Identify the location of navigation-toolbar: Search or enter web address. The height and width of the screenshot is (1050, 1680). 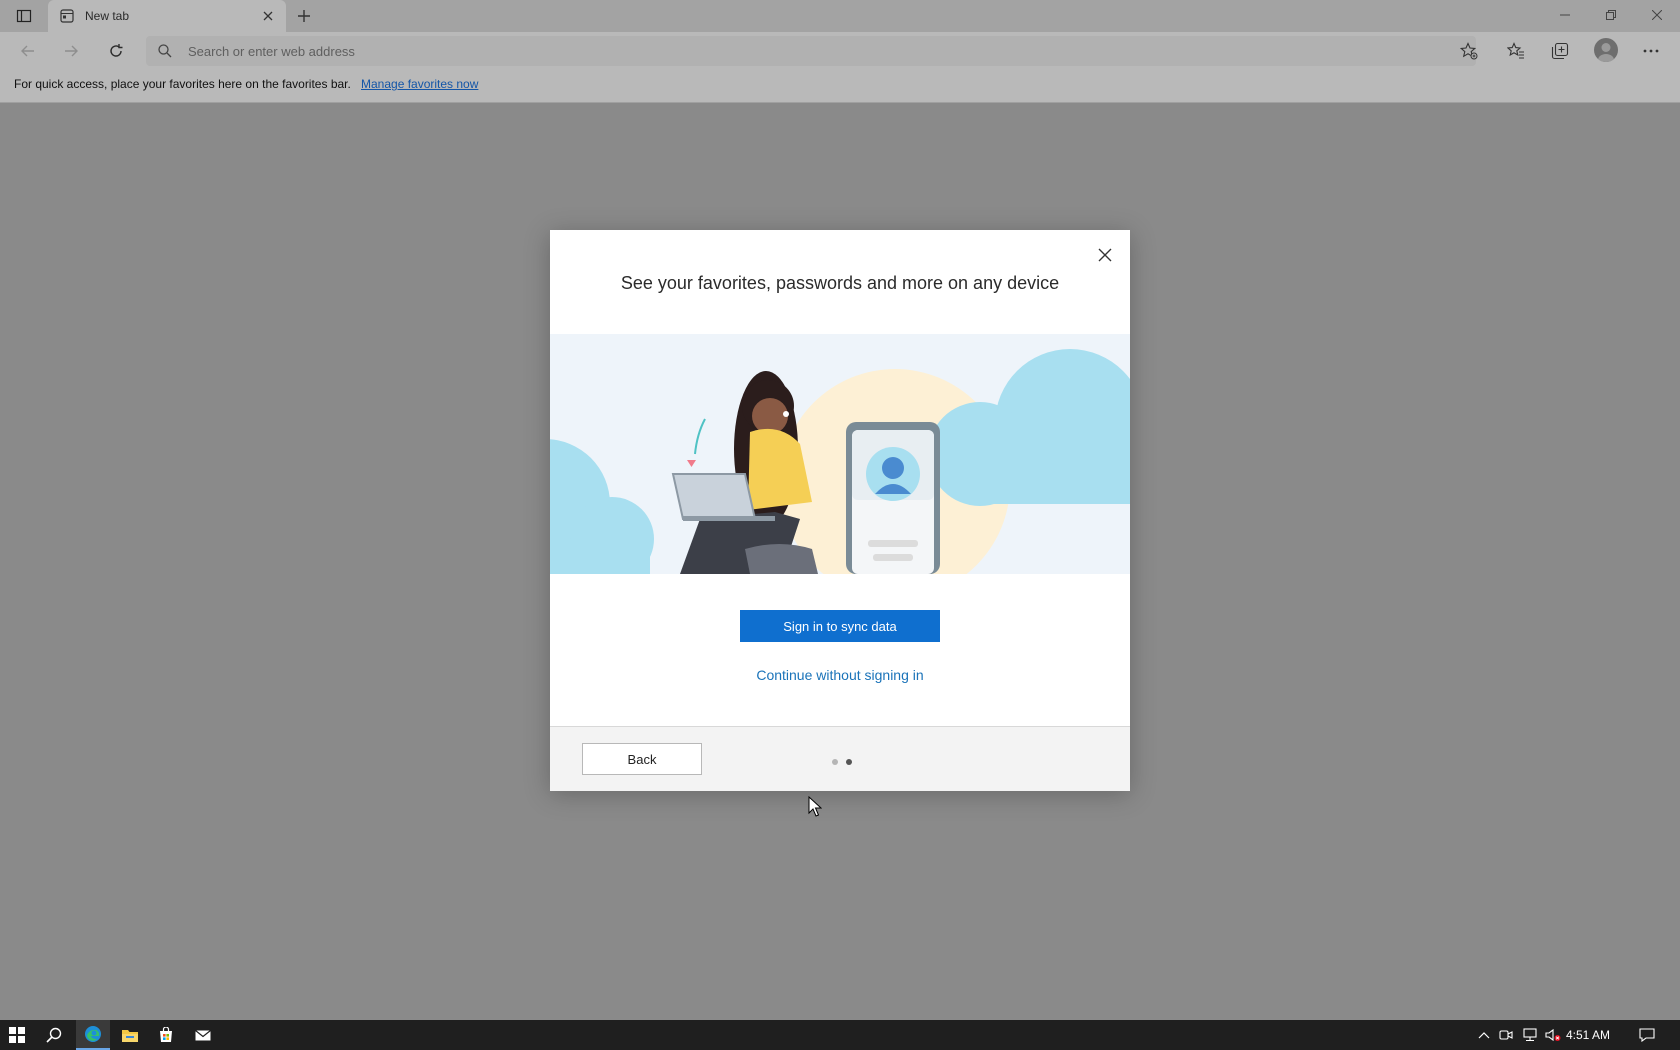
(840, 51).